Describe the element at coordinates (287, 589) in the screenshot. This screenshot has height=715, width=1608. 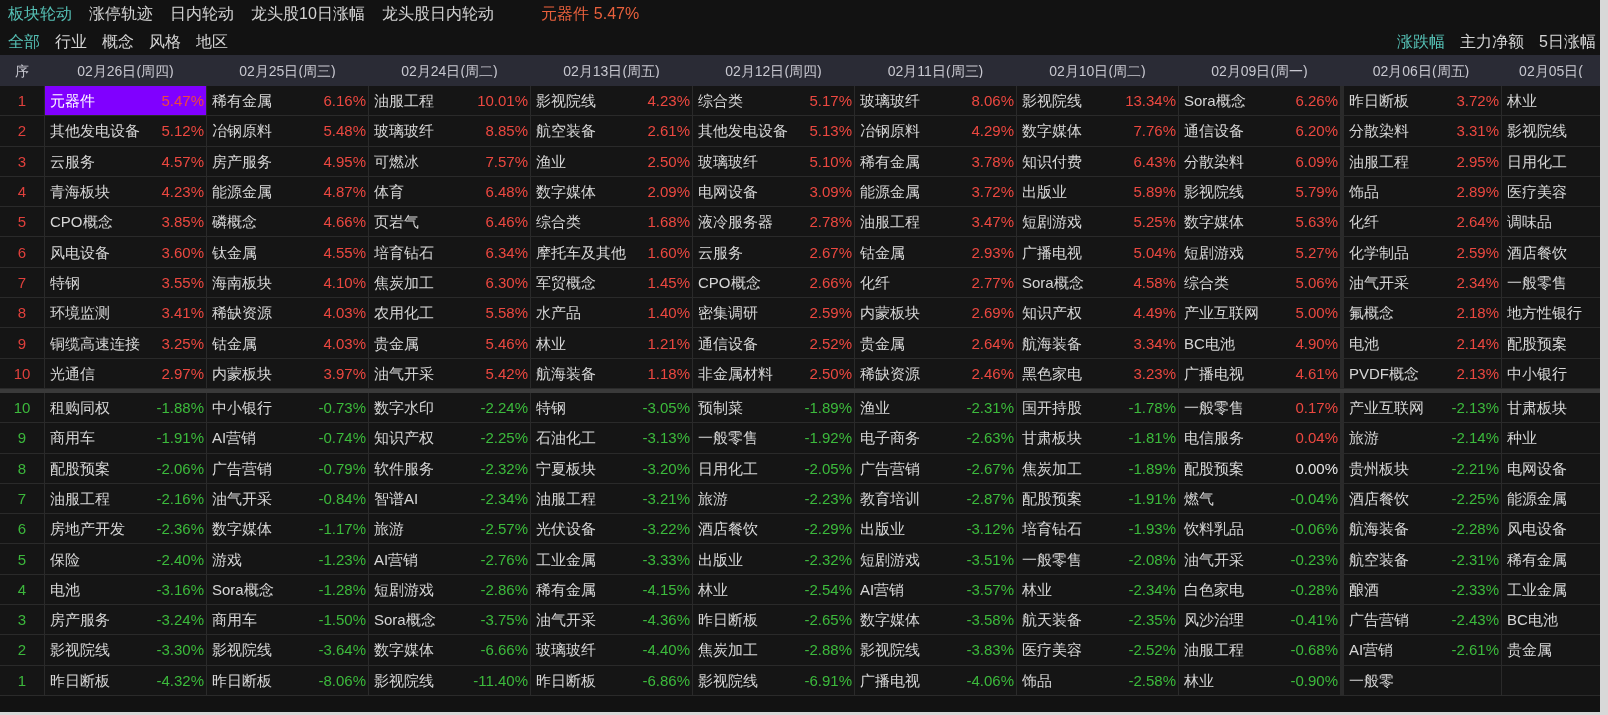
I see `table-cell: Sora概念 -1.28%` at that location.